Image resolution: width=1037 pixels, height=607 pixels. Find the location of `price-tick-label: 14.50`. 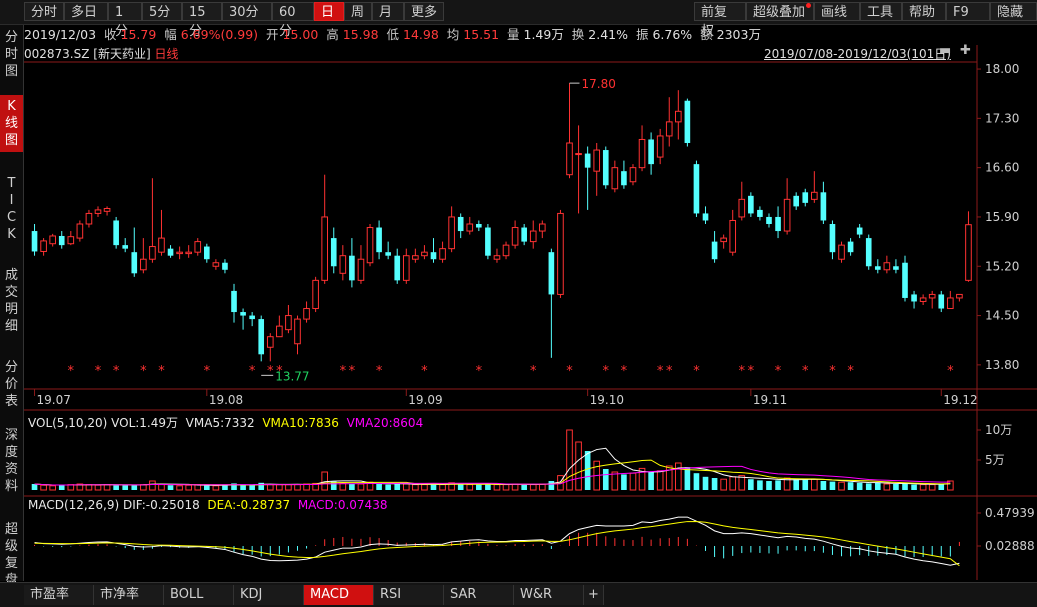

price-tick-label: 14.50 is located at coordinates (1002, 316).